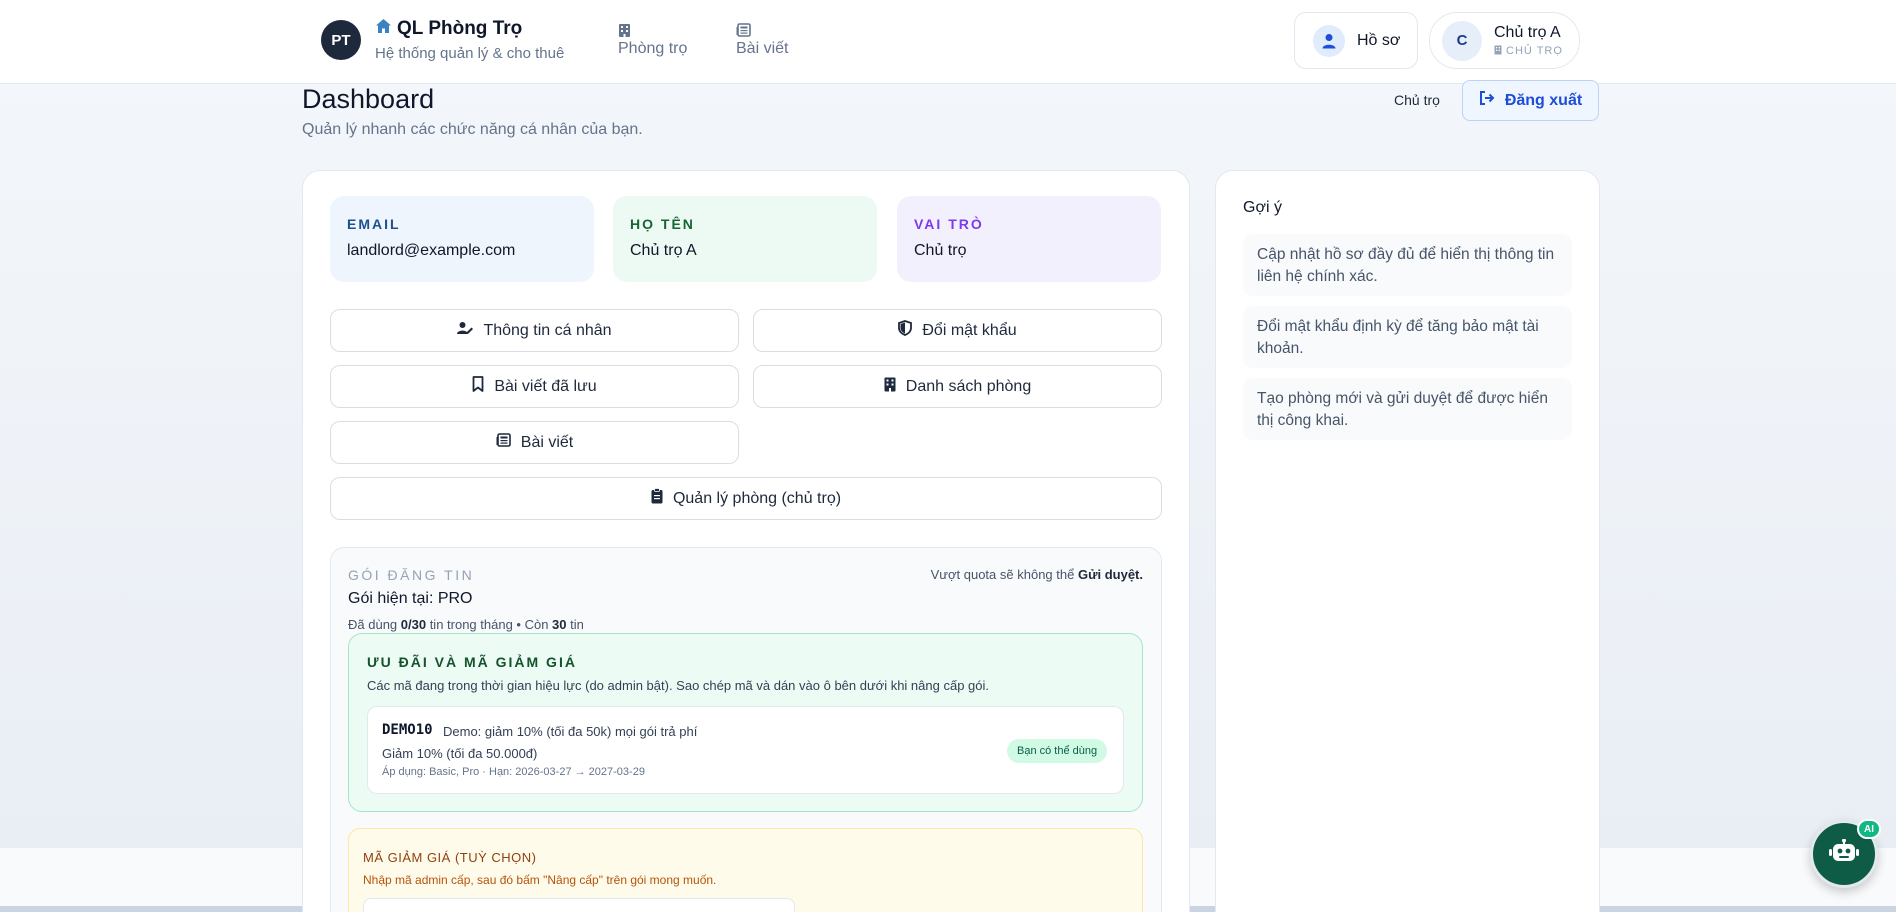 The width and height of the screenshot is (1896, 912). Describe the element at coordinates (374, 624) in the screenshot. I see `usage-prefix: Đã dùng` at that location.